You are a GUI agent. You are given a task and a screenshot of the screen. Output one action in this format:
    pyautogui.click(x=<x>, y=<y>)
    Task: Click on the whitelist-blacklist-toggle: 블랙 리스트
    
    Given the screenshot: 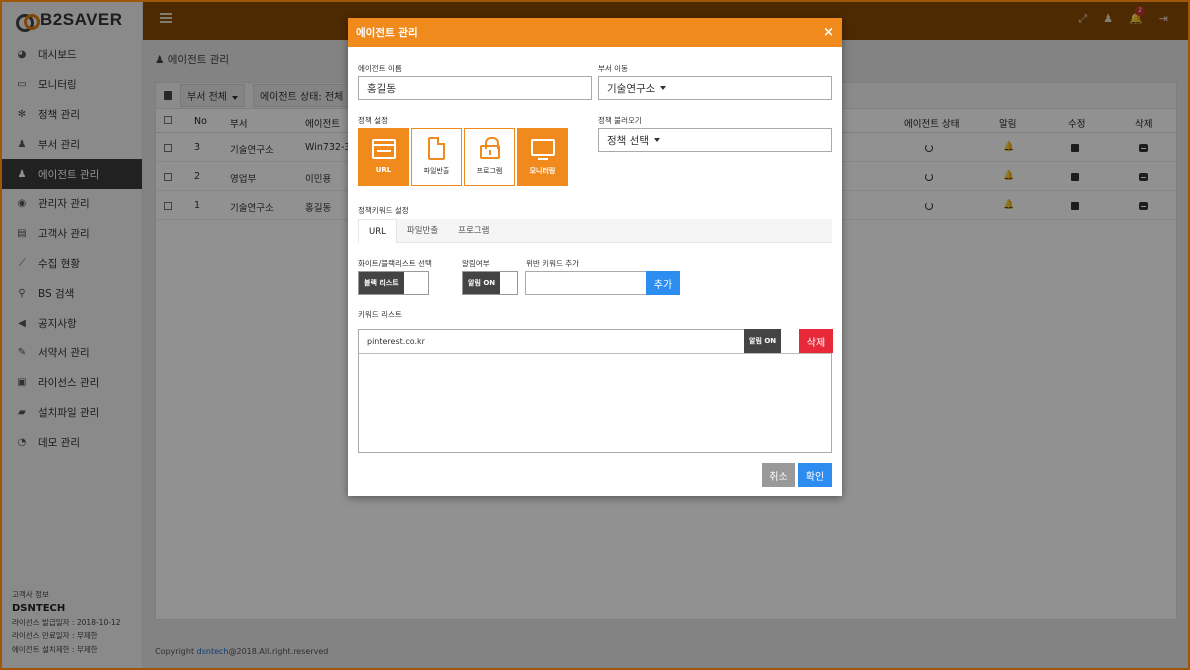 What is the action you would take?
    pyautogui.click(x=393, y=283)
    